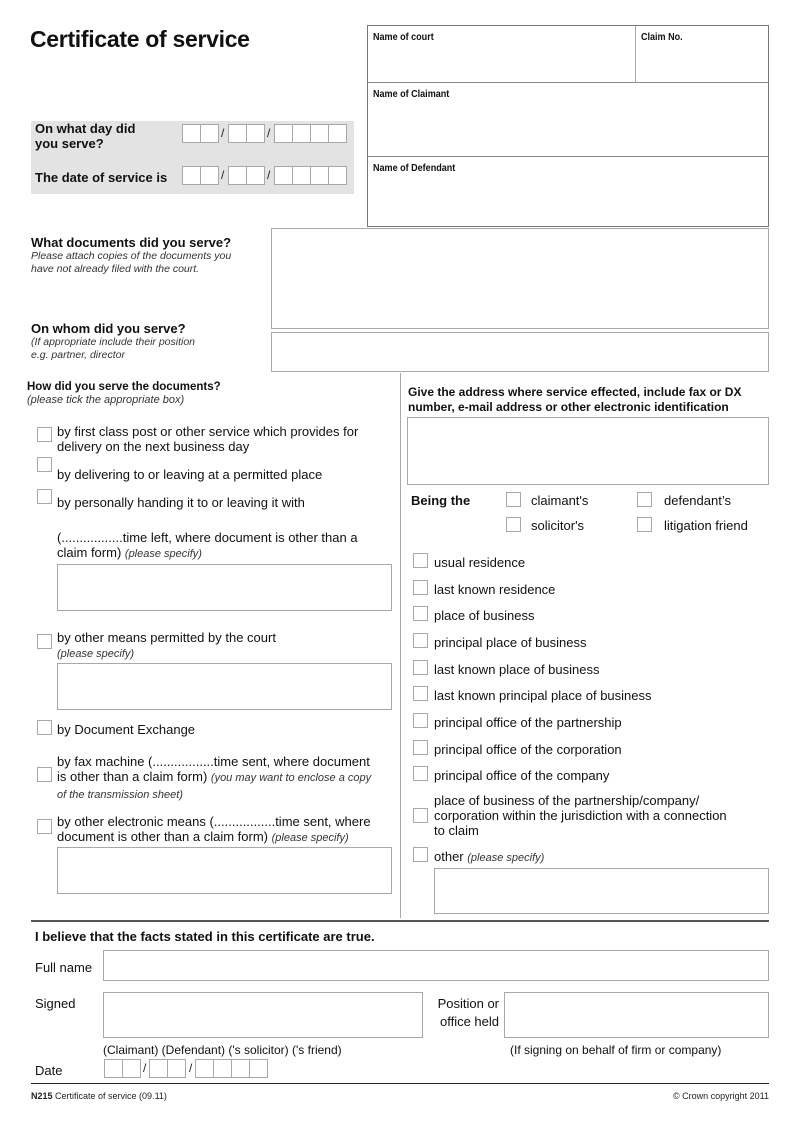  What do you see at coordinates (411, 94) in the screenshot?
I see `name-of-claimant-label: Name of Claimant` at bounding box center [411, 94].